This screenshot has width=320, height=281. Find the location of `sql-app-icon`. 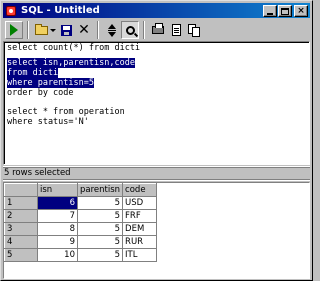

sql-app-icon is located at coordinates (11, 11).